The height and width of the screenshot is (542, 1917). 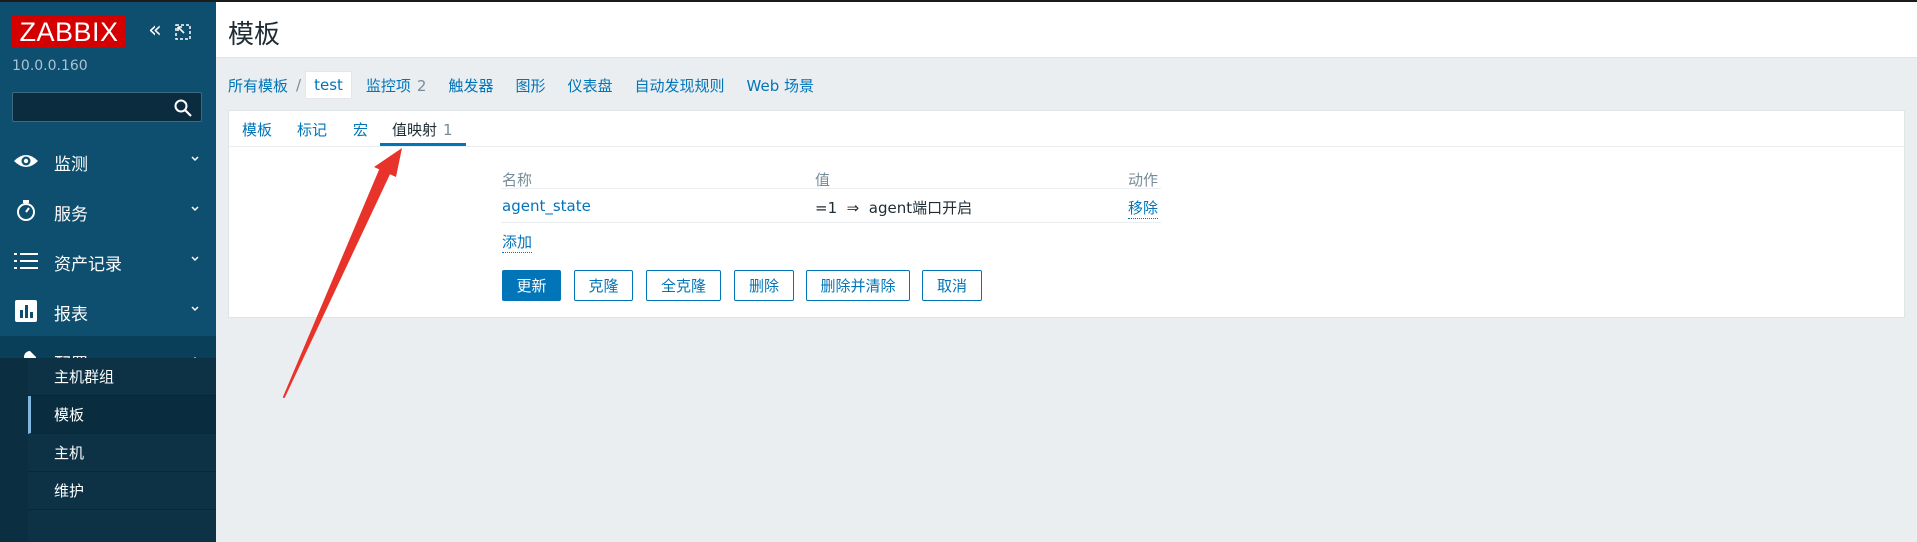 I want to click on zabbix-logo: ZABBIX, so click(x=69, y=32).